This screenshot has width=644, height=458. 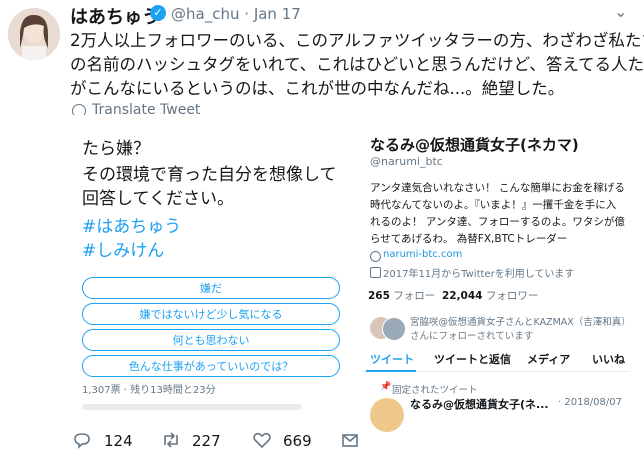 I want to click on cut-off-text, so click(x=192, y=407).